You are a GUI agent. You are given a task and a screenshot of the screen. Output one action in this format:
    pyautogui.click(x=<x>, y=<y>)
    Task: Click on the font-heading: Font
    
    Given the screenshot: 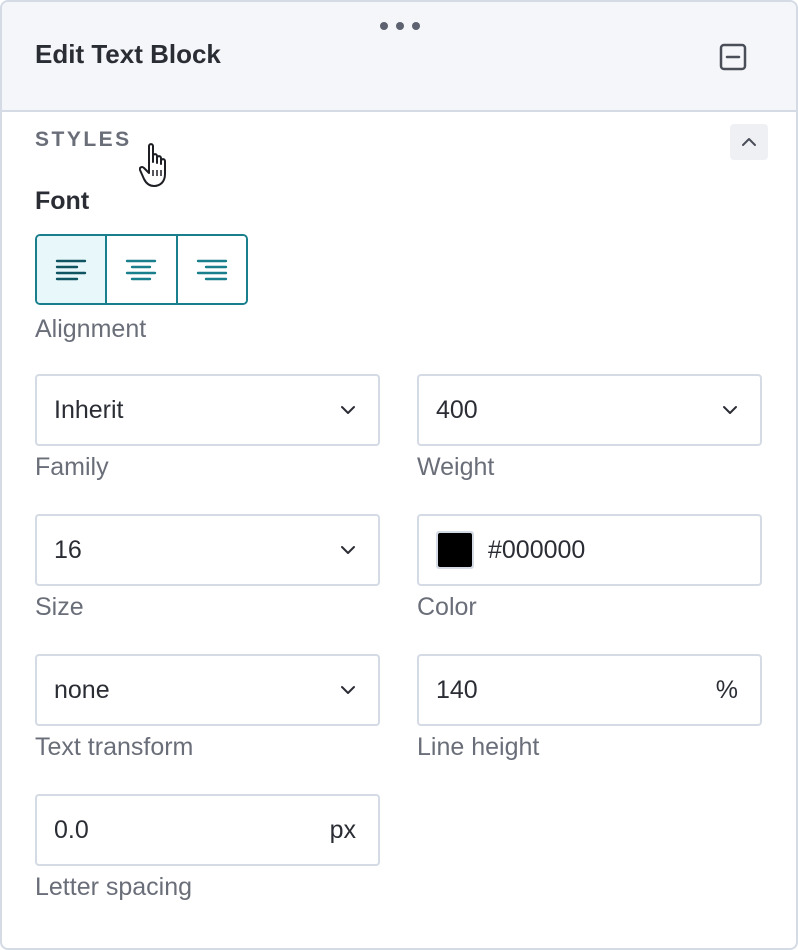 What is the action you would take?
    pyautogui.click(x=62, y=201)
    